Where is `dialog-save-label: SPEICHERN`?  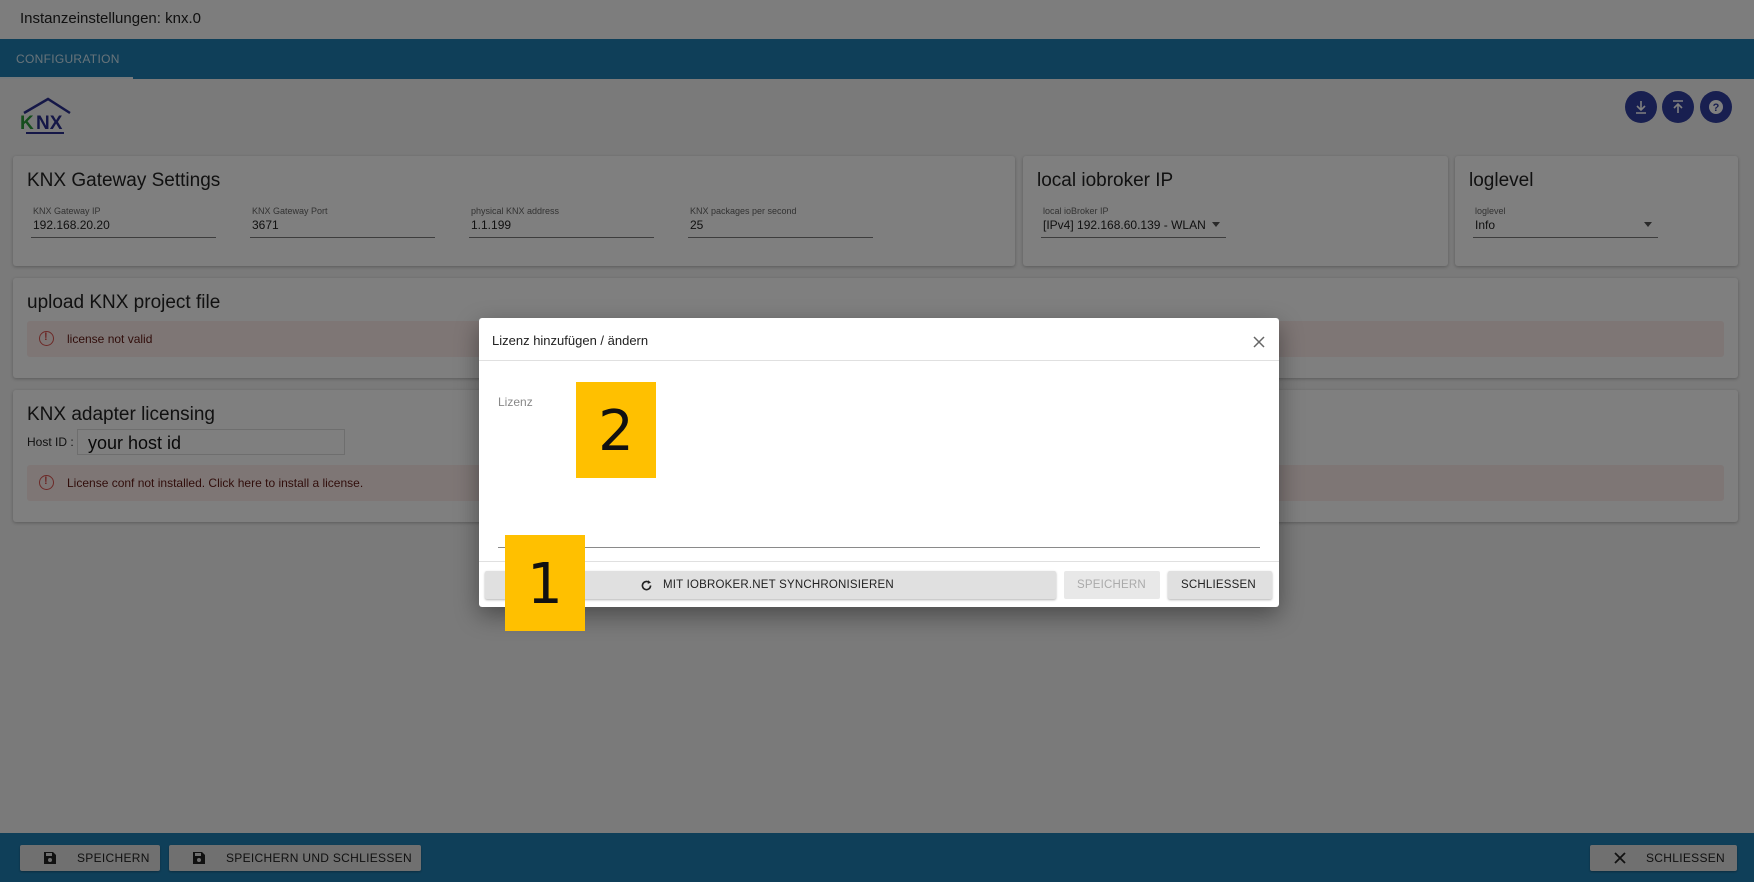 dialog-save-label: SPEICHERN is located at coordinates (1111, 585).